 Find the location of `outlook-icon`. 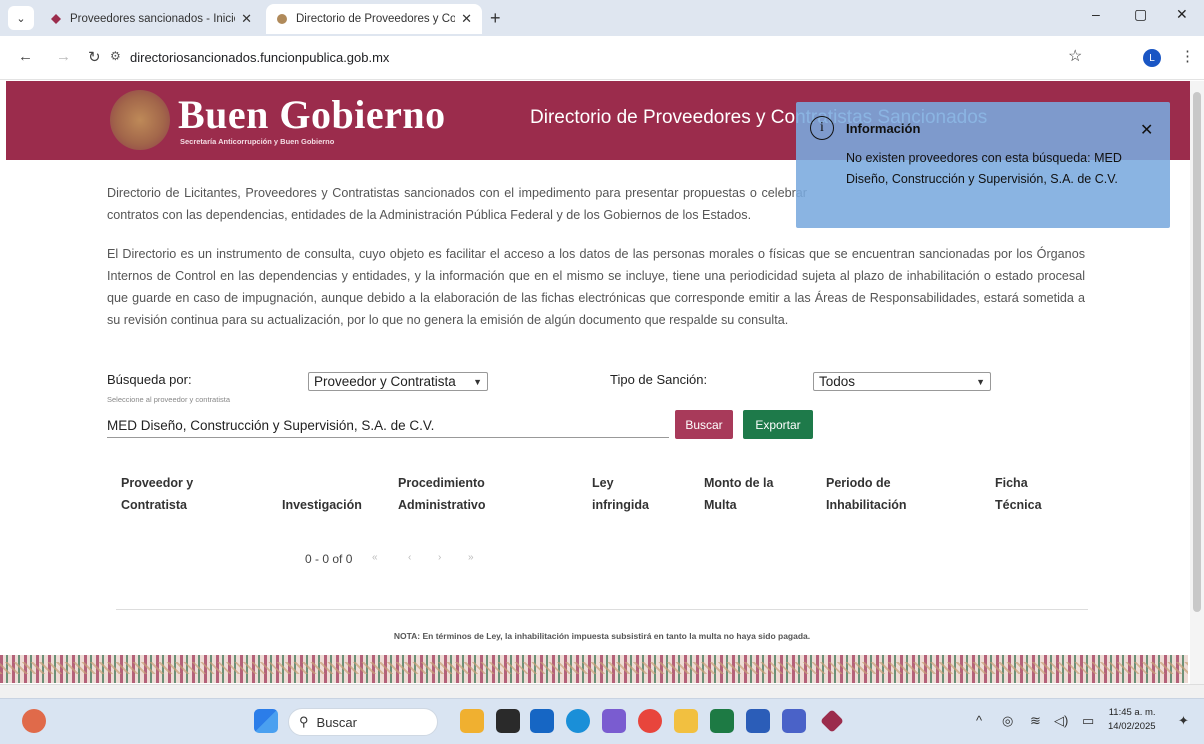

outlook-icon is located at coordinates (542, 721).